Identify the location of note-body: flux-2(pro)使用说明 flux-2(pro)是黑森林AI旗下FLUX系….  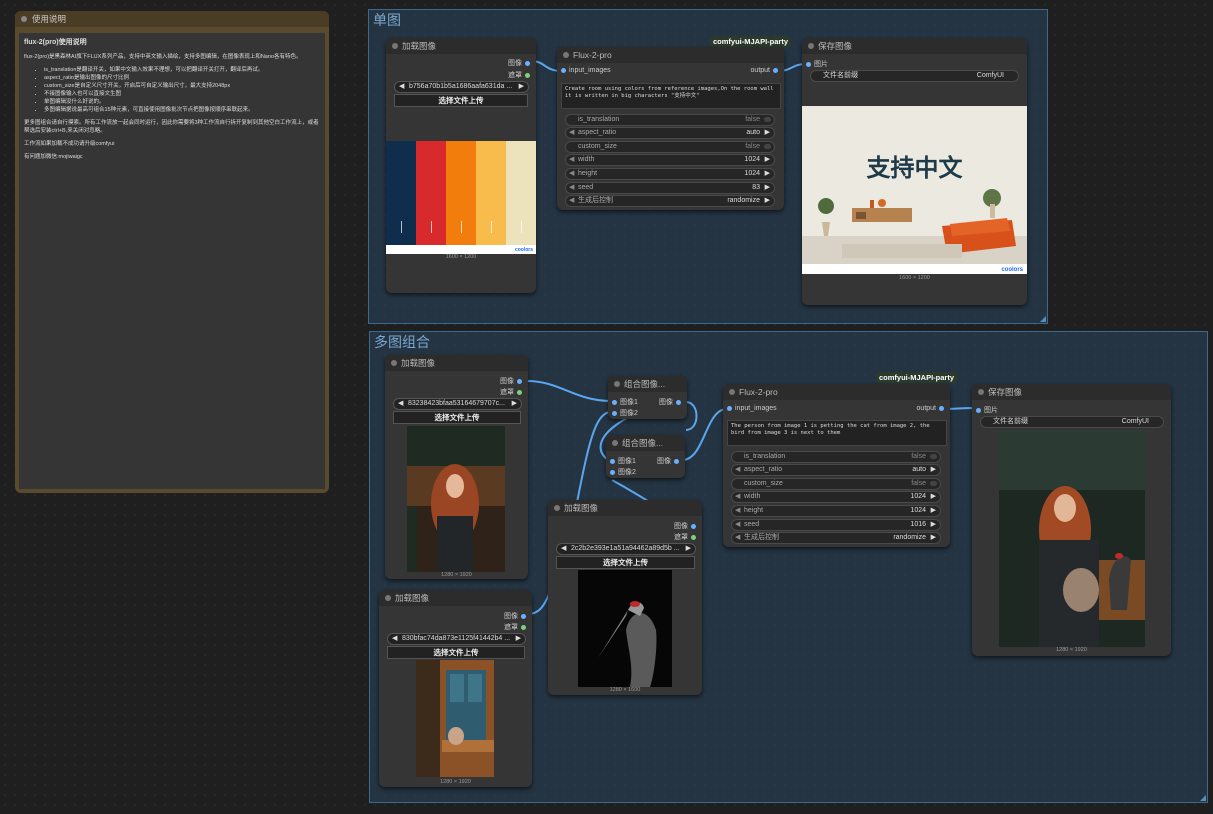
(172, 261).